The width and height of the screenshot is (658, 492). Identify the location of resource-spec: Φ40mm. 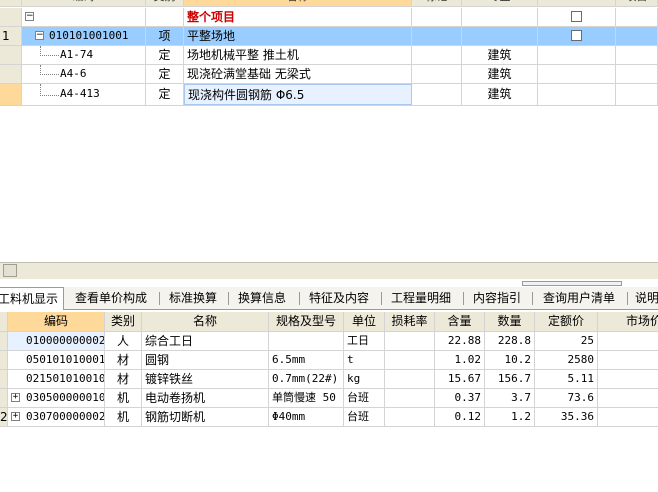
(306, 417).